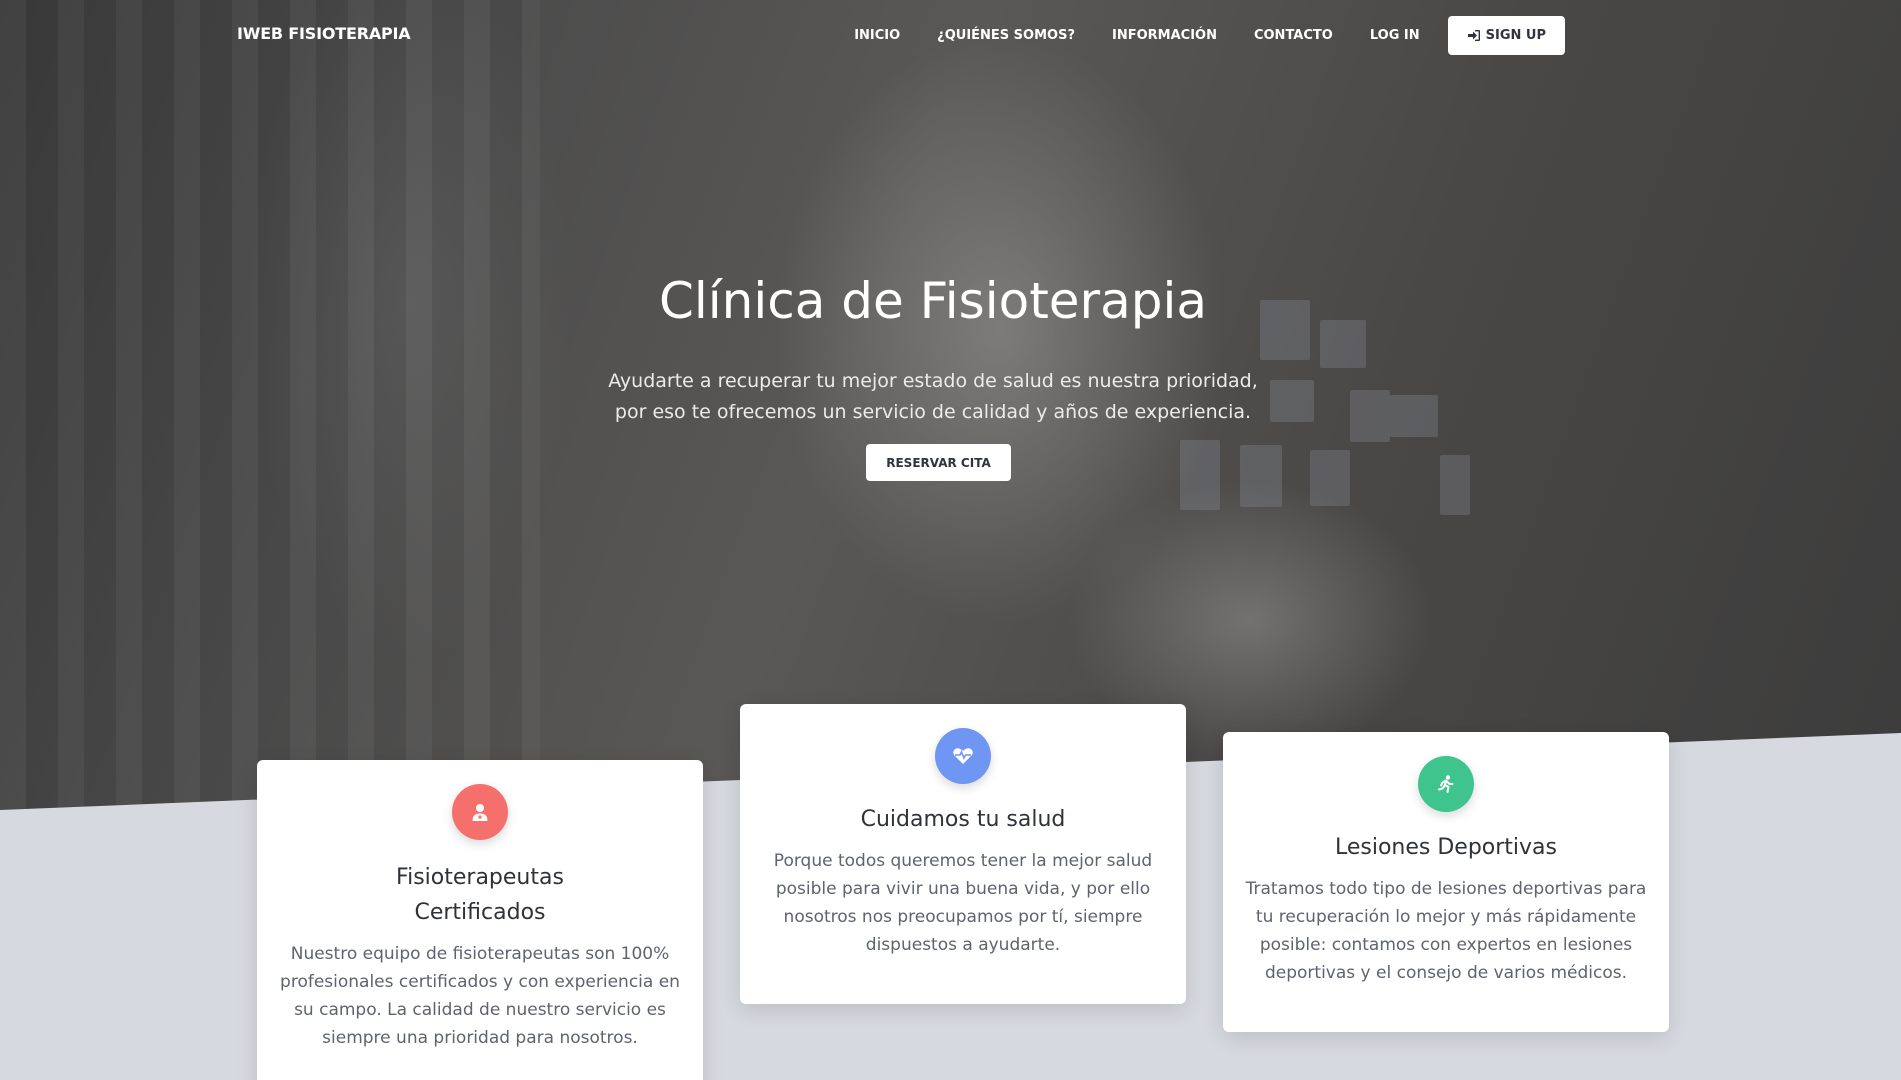 This screenshot has width=1901, height=1080. What do you see at coordinates (1515, 35) in the screenshot?
I see `sign-up-label: SIGN UP` at bounding box center [1515, 35].